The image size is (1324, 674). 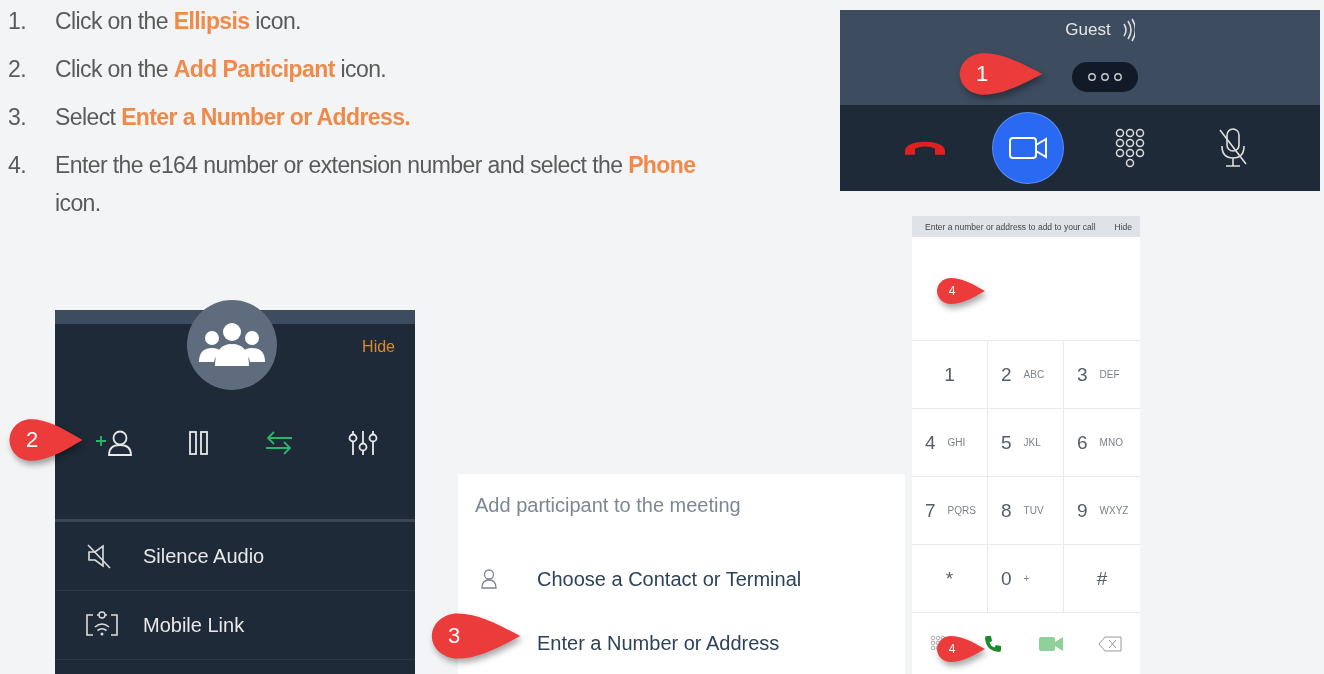 What do you see at coordinates (204, 556) in the screenshot?
I see `menu-item: Silence Audio` at bounding box center [204, 556].